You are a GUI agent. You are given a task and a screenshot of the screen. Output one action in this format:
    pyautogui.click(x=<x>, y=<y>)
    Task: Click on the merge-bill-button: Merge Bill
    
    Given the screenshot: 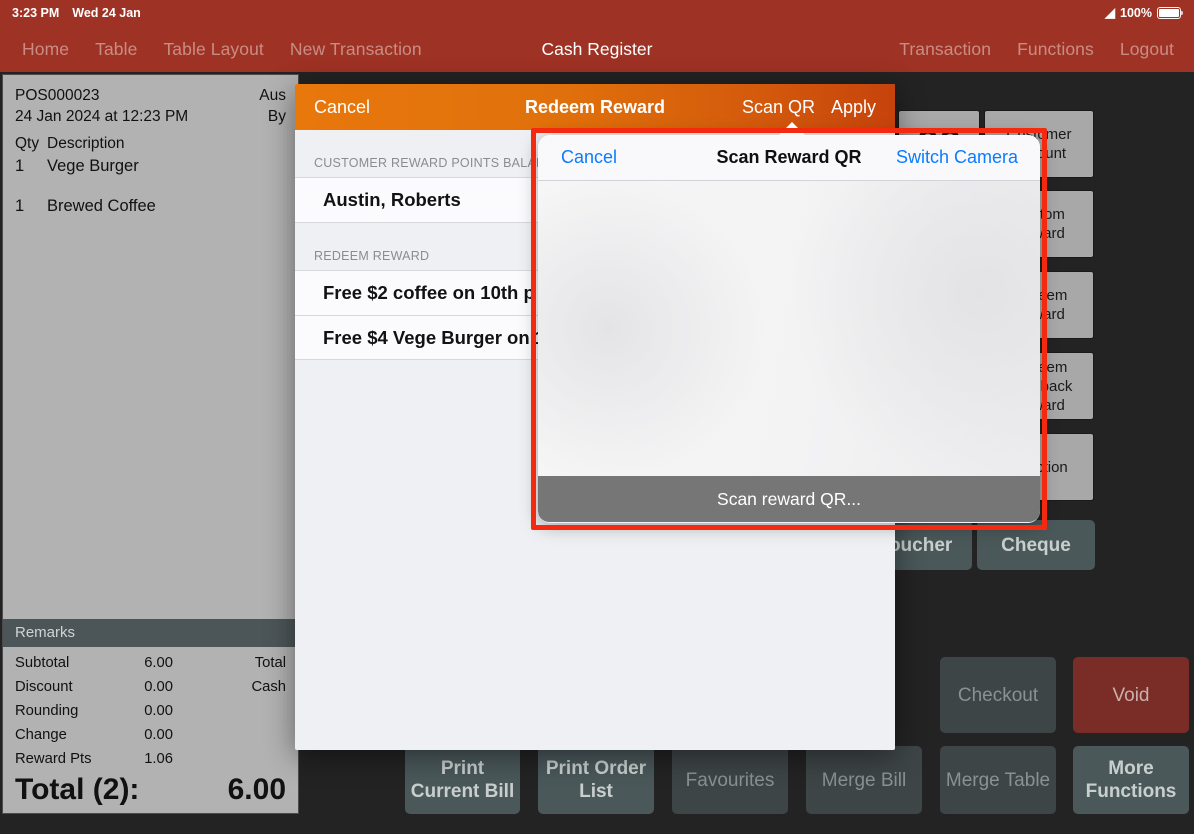 What is the action you would take?
    pyautogui.click(x=864, y=780)
    